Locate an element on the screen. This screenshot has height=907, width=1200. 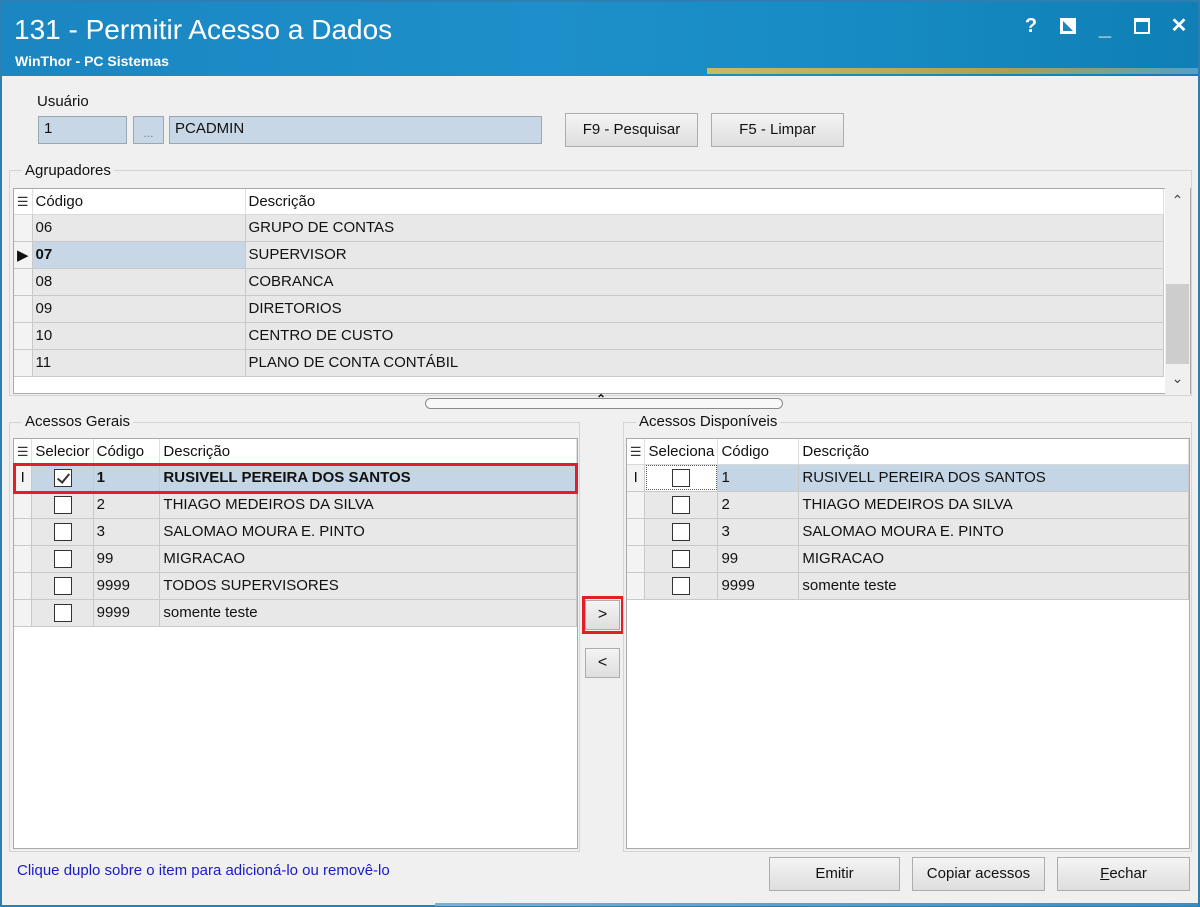
row-description: COBRANCA is located at coordinates (704, 282).